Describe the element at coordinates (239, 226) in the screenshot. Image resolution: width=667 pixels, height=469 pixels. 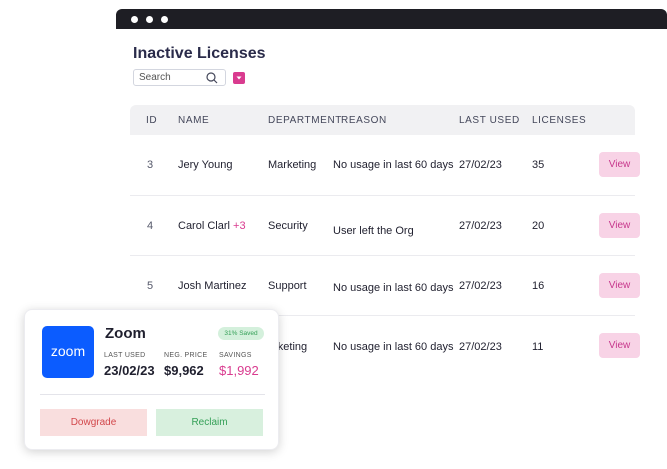
I see `extra-count-badge: +3` at that location.